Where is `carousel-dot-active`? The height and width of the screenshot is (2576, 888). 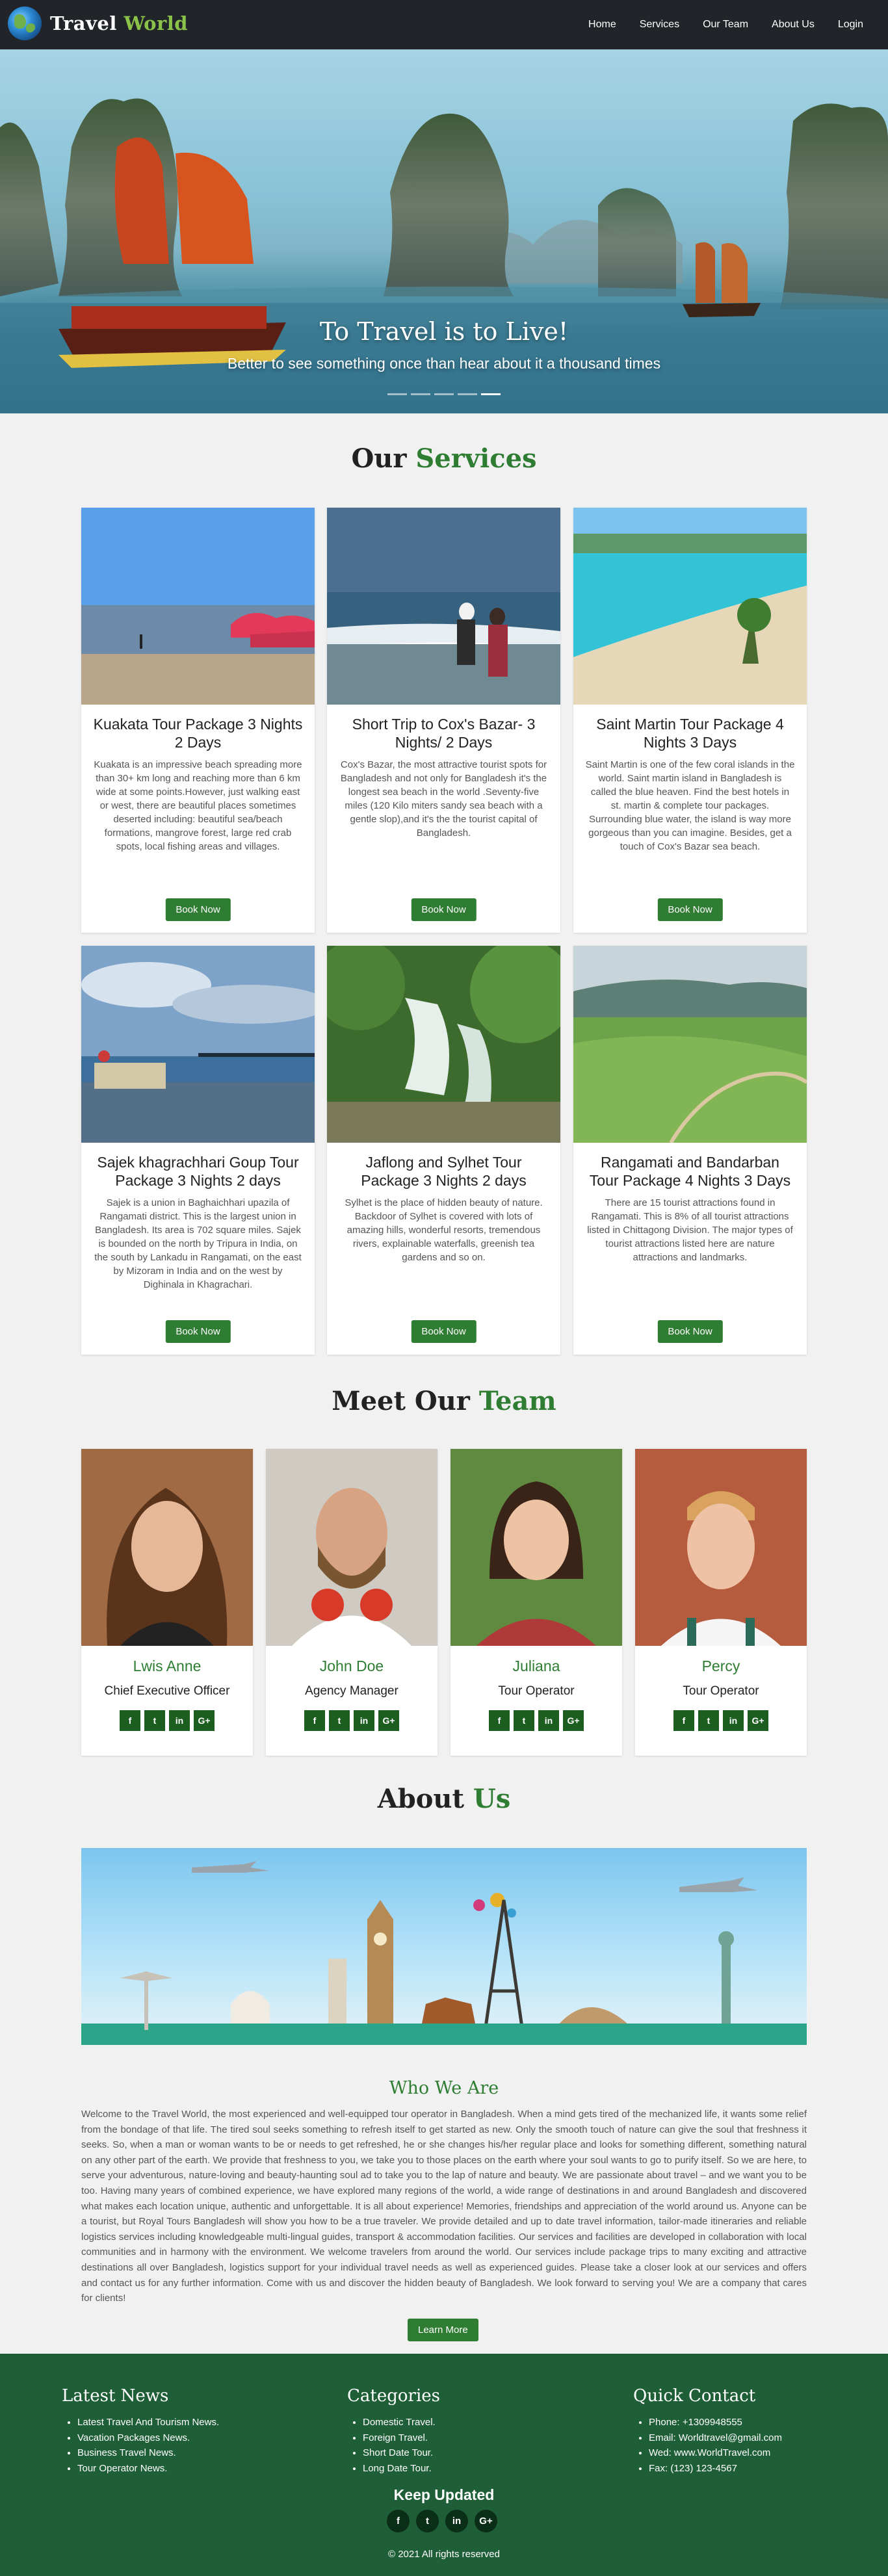
carousel-dot-active is located at coordinates (491, 394).